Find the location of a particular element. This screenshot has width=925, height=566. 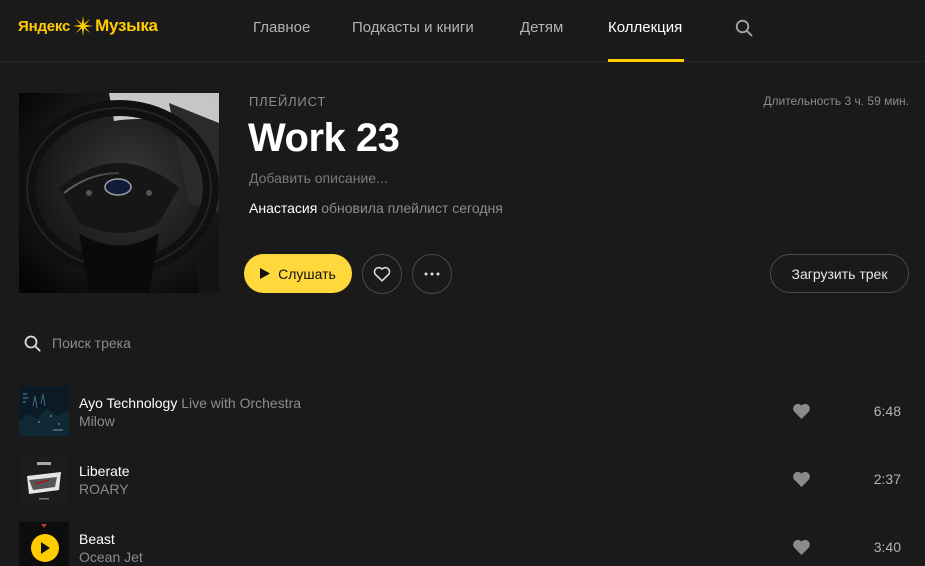

playlist-update-text: обновила плейлист сегодня is located at coordinates (410, 208).